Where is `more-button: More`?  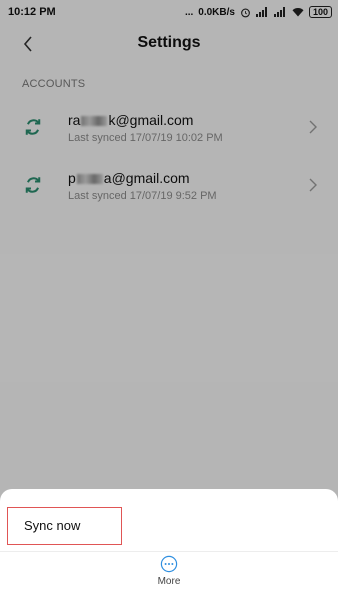
more-button: More is located at coordinates (169, 575).